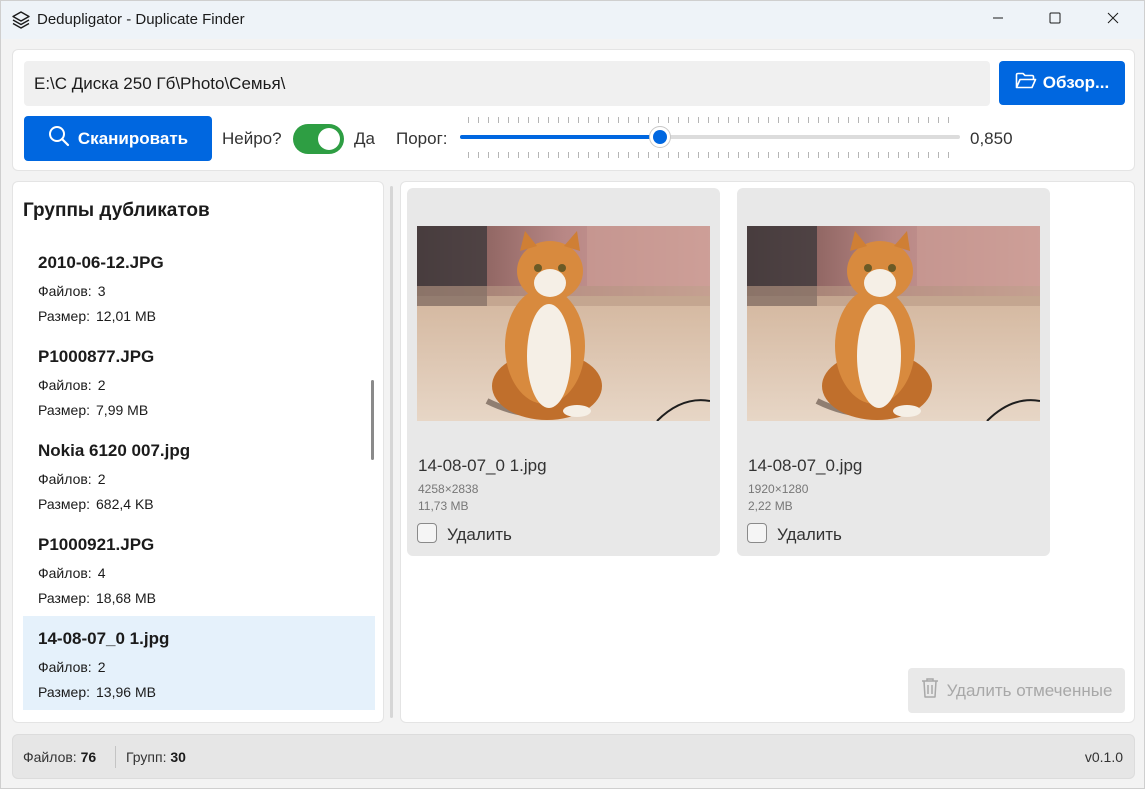 The width and height of the screenshot is (1145, 789). What do you see at coordinates (1103, 757) in the screenshot?
I see `app-version: v0.1.0` at bounding box center [1103, 757].